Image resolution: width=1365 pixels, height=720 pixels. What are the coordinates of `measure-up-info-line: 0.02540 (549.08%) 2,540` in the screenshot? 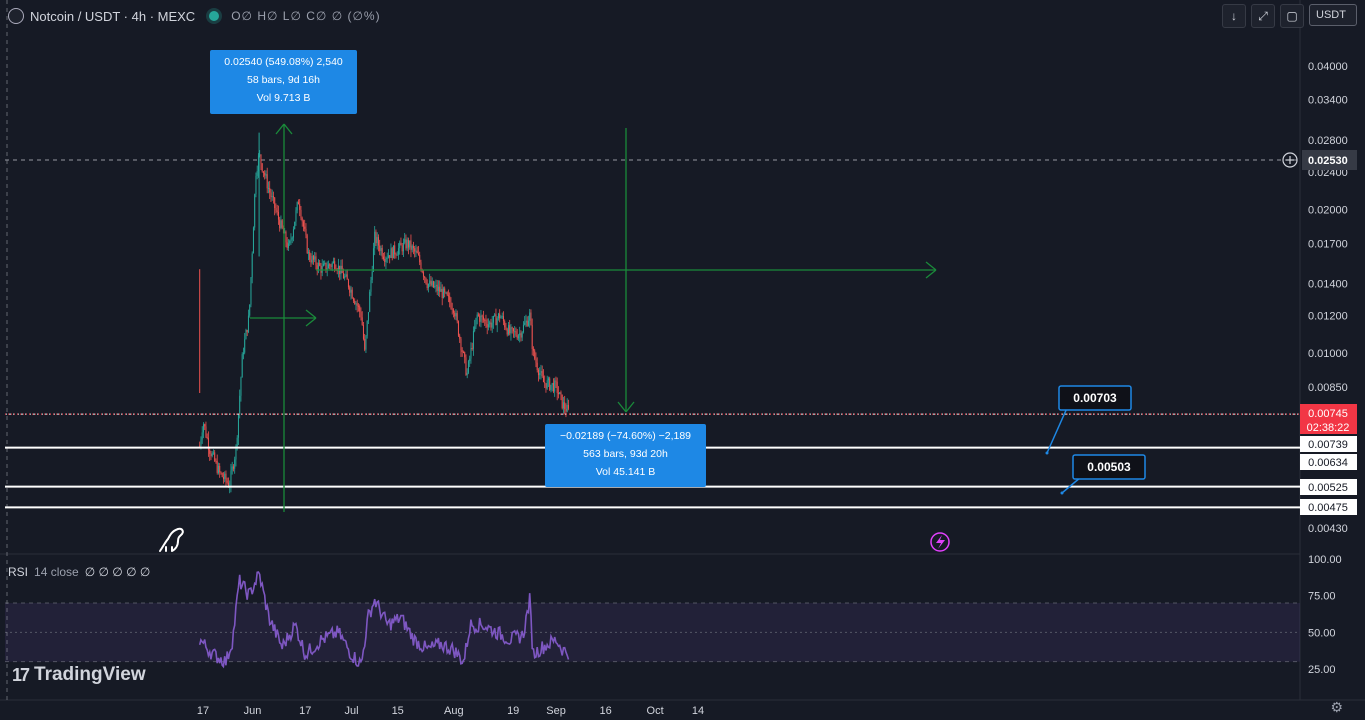 It's located at (283, 62).